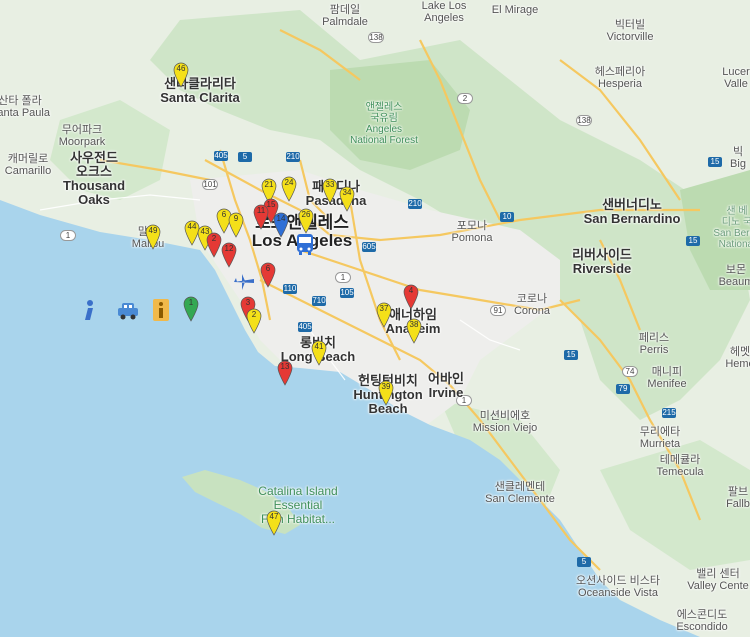  I want to click on map-marker: 26, so click(306, 221).